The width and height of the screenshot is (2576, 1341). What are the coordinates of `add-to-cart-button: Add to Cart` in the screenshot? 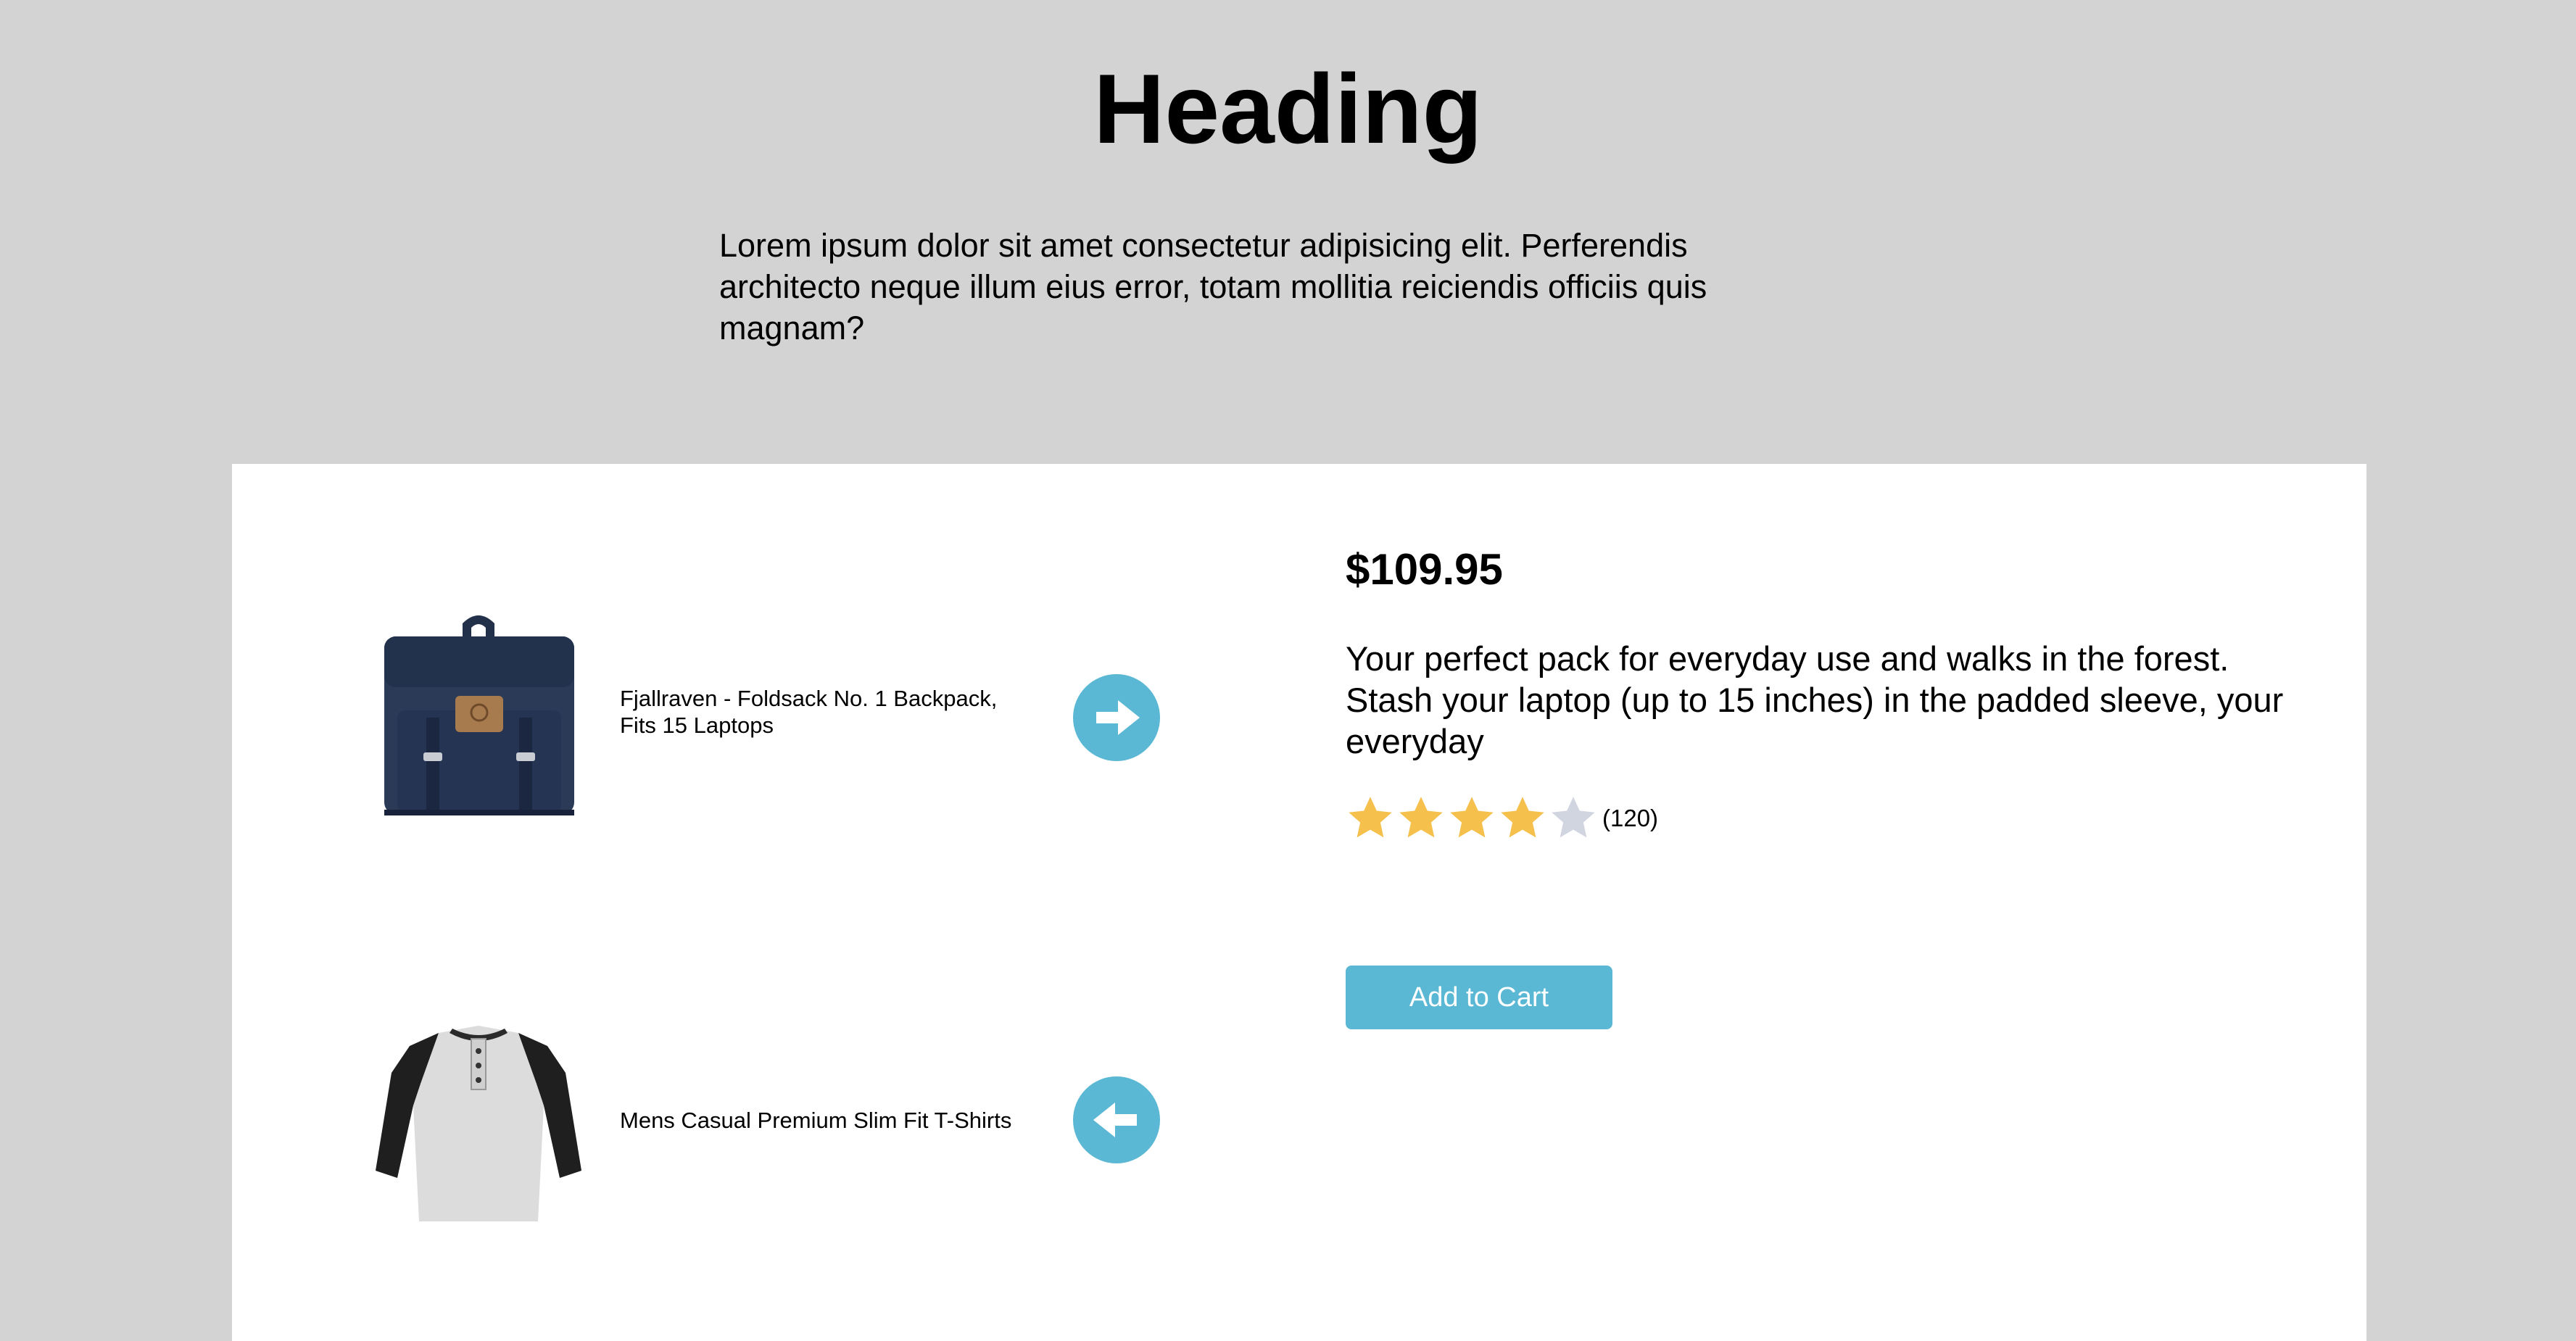 It's located at (1479, 998).